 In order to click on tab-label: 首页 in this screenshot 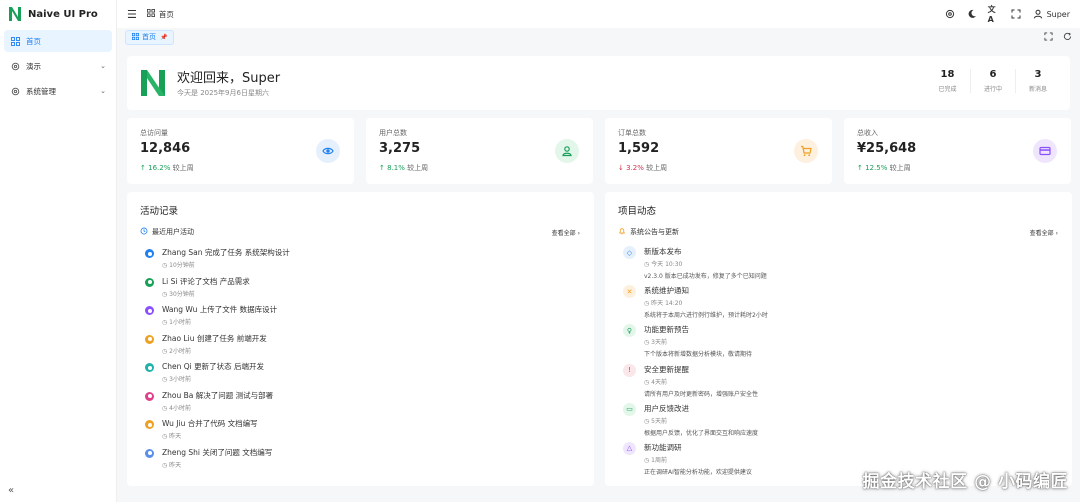, I will do `click(149, 37)`.